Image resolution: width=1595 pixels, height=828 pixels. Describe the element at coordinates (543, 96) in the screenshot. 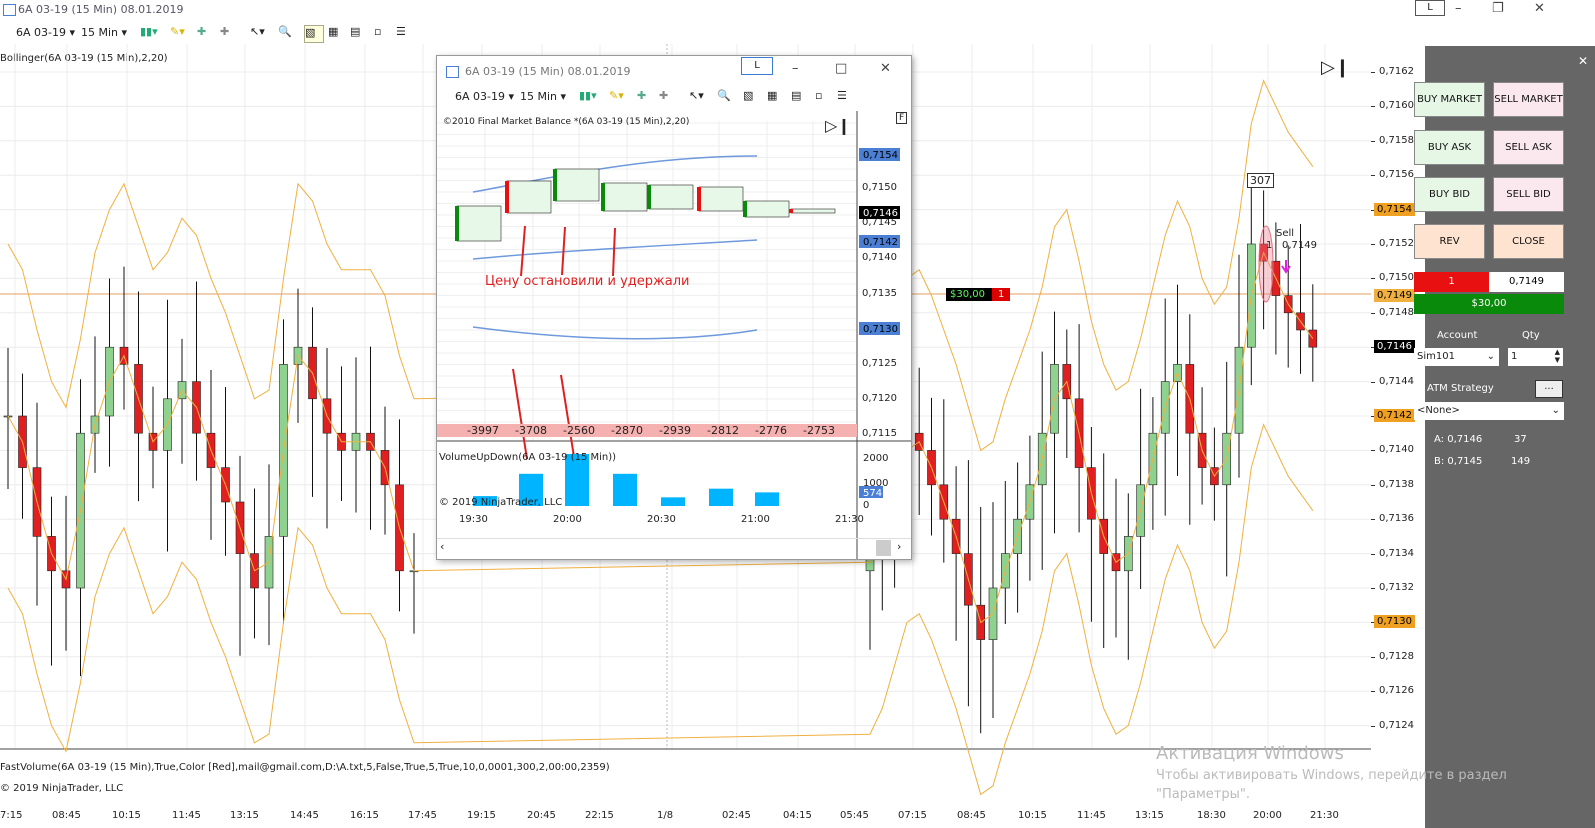

I see `popup-interval-selector: 15 Min ▾` at that location.